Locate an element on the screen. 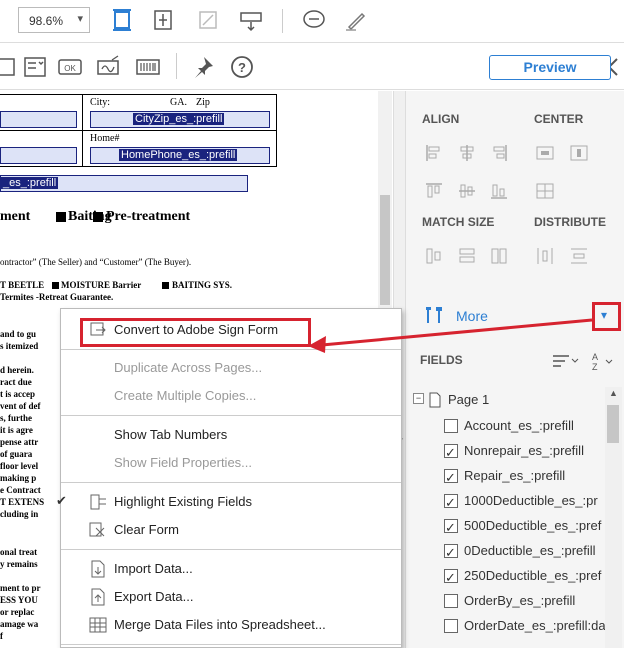 Image resolution: width=624 pixels, height=648 pixels. city-zip-field: CityZip_es_:prefill is located at coordinates (180, 119).